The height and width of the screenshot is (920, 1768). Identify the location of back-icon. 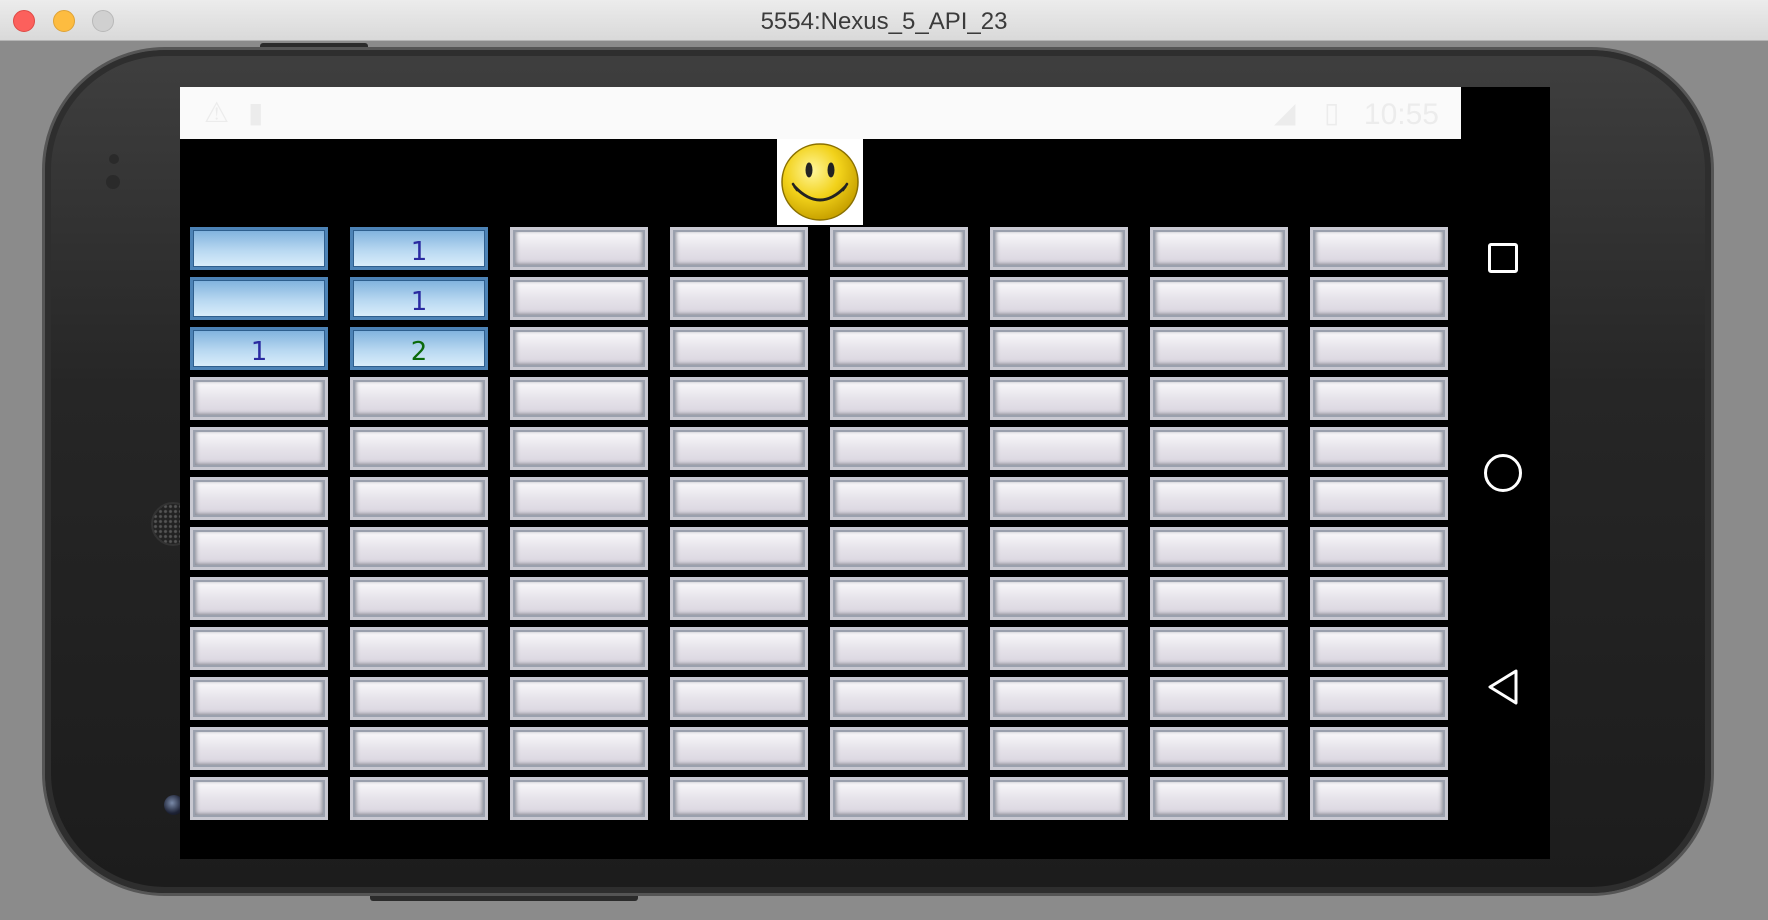
(1503, 687).